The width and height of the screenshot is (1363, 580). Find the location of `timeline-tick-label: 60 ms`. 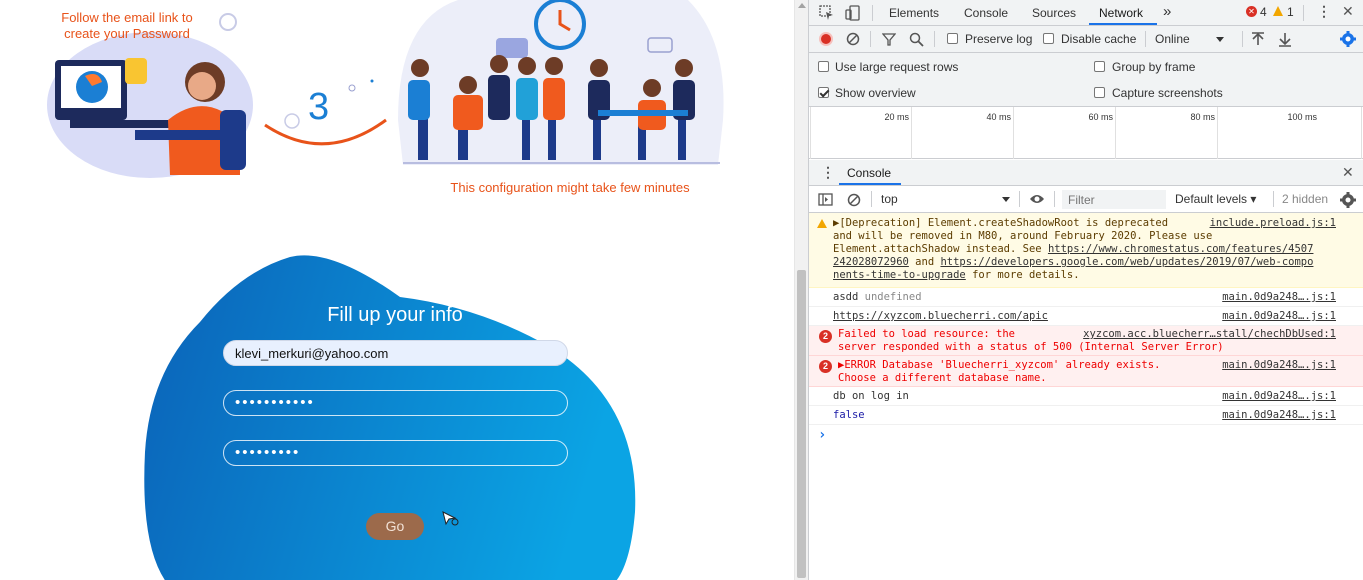

timeline-tick-label: 60 ms is located at coordinates (1100, 117).